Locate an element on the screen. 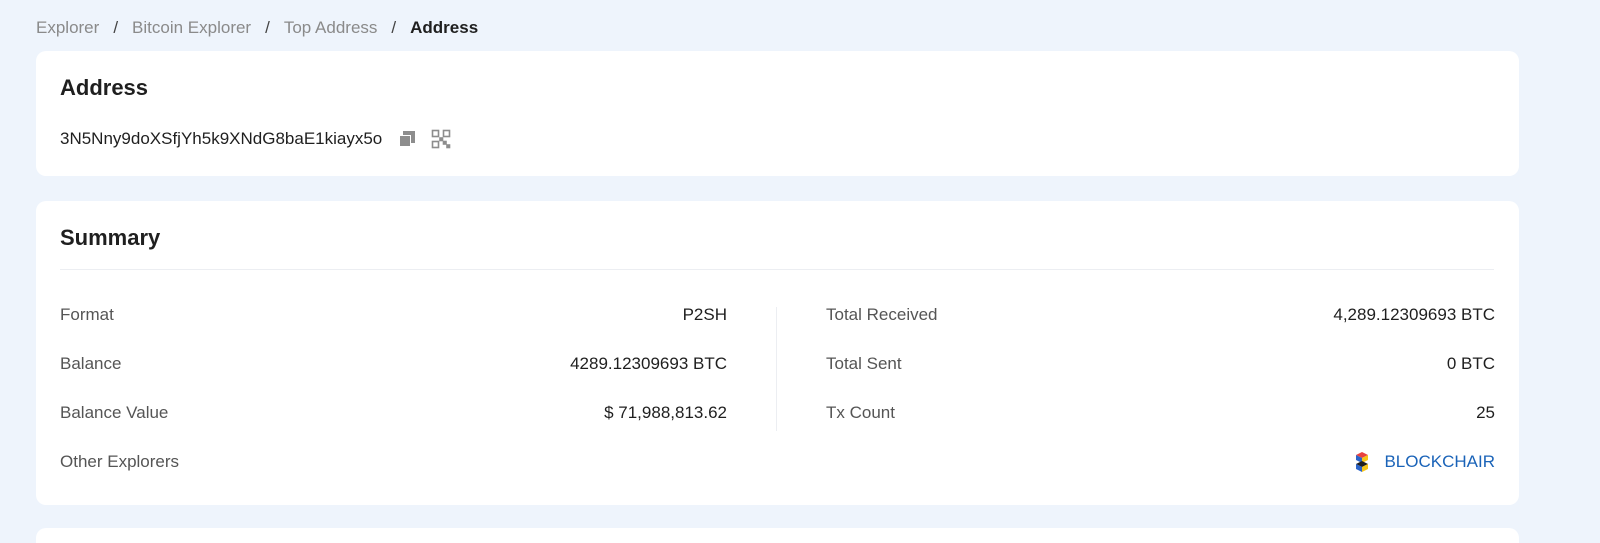 This screenshot has height=543, width=1600. summary-divider is located at coordinates (777, 269).